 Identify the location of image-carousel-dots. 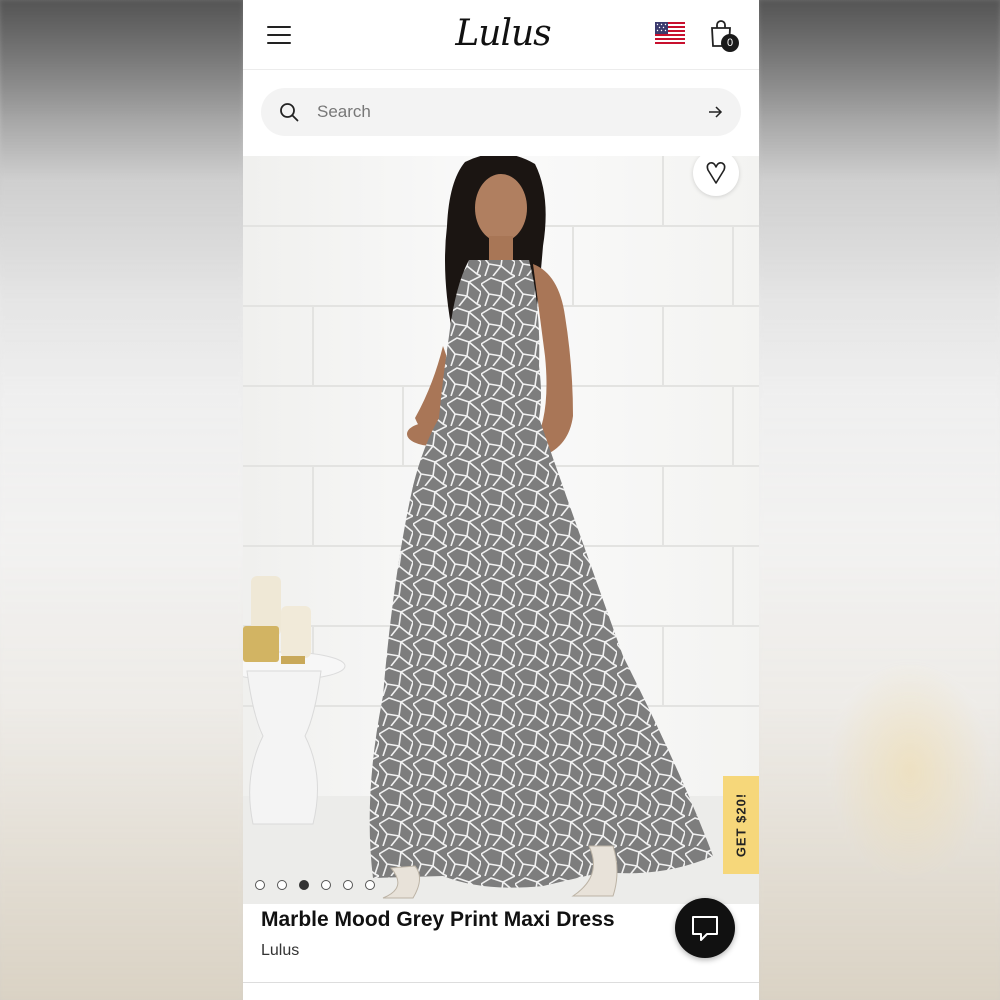
(315, 886).